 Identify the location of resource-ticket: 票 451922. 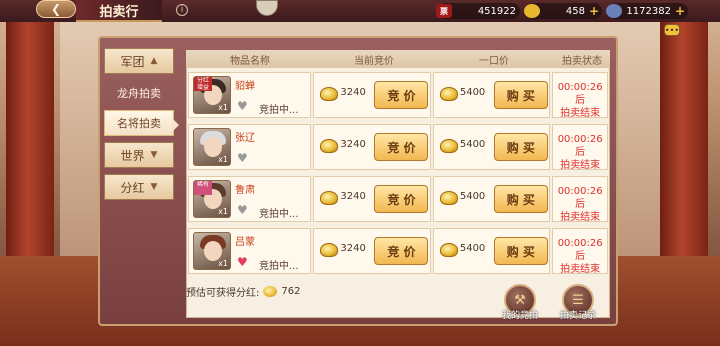
(478, 11).